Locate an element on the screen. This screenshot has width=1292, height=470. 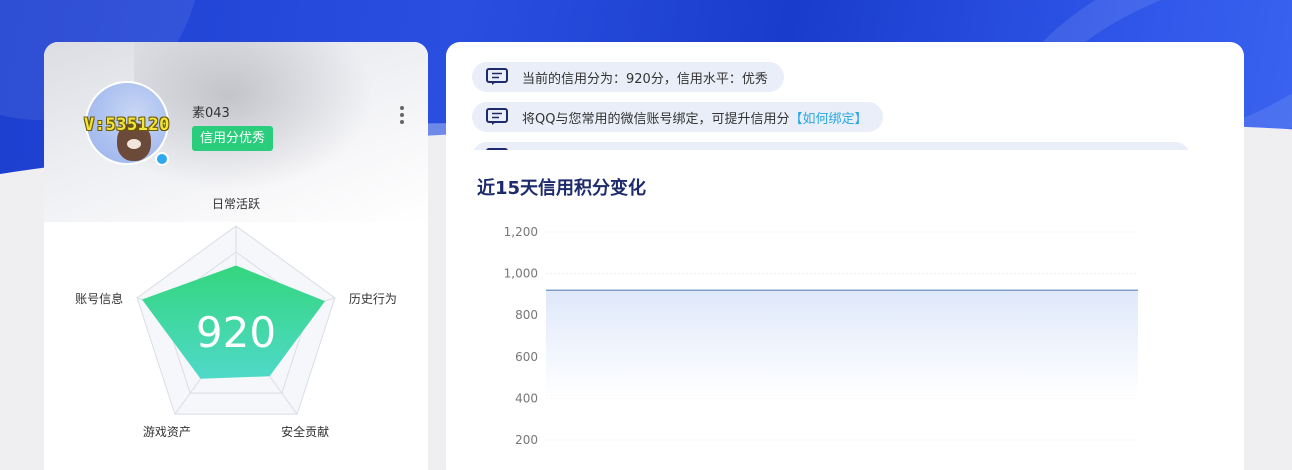
chart-y-tick-label: 400 is located at coordinates (526, 398).